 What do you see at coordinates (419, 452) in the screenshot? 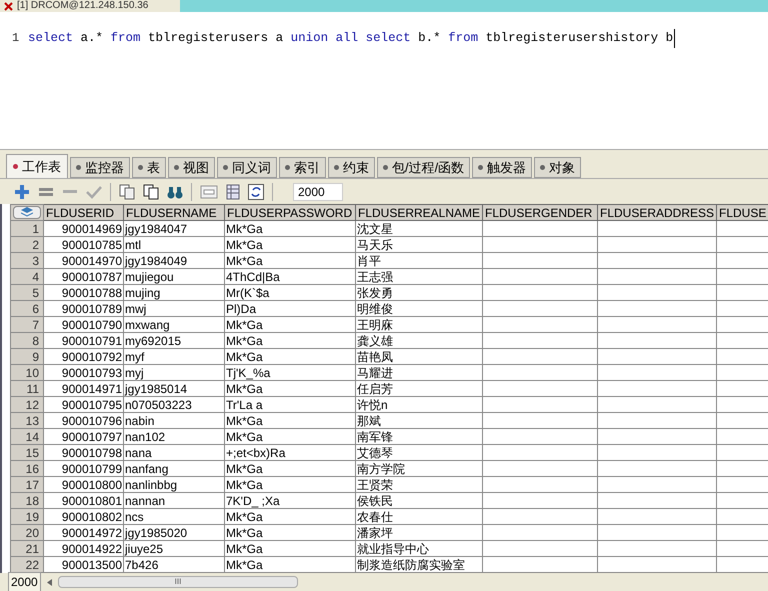
I see `table-cell: 艾德琴` at bounding box center [419, 452].